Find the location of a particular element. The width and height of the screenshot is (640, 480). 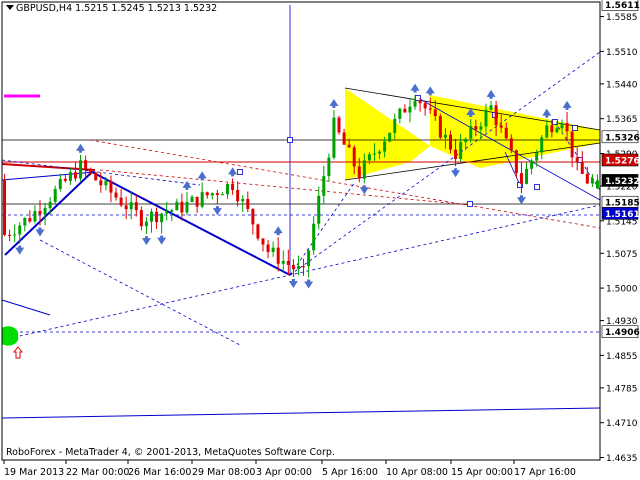

x-tick-label: 19 Mar 2013 is located at coordinates (34, 472).